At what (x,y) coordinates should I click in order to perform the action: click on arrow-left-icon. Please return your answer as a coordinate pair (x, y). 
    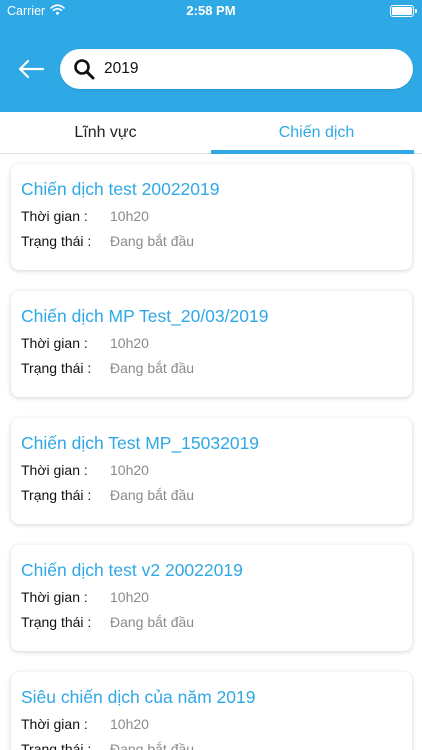
    Looking at the image, I should click on (31, 69).